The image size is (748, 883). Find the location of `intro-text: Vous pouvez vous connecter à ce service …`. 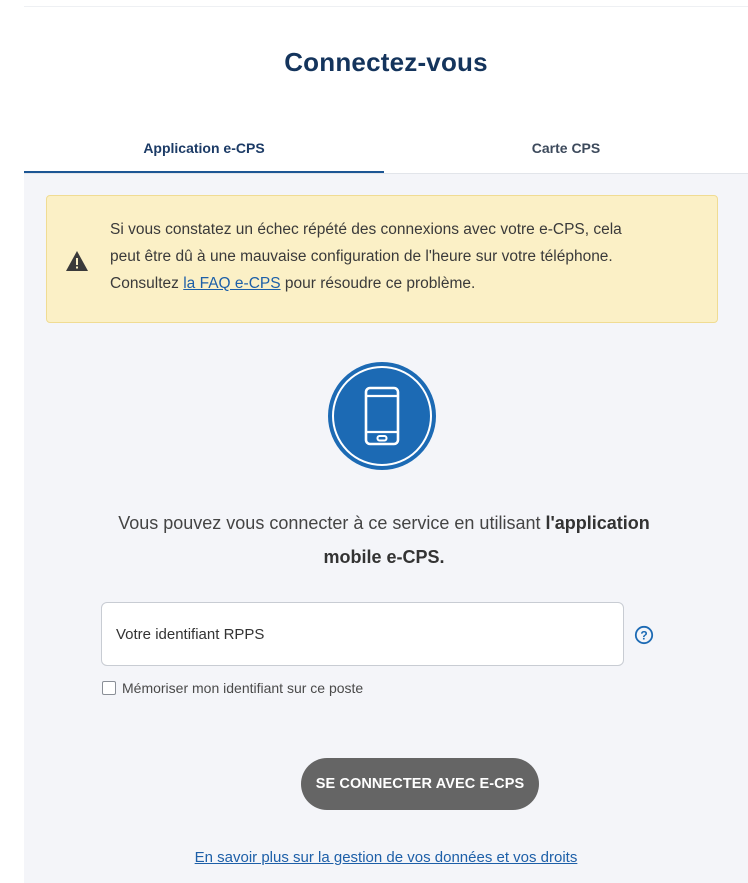

intro-text: Vous pouvez vous connecter à ce service … is located at coordinates (384, 540).